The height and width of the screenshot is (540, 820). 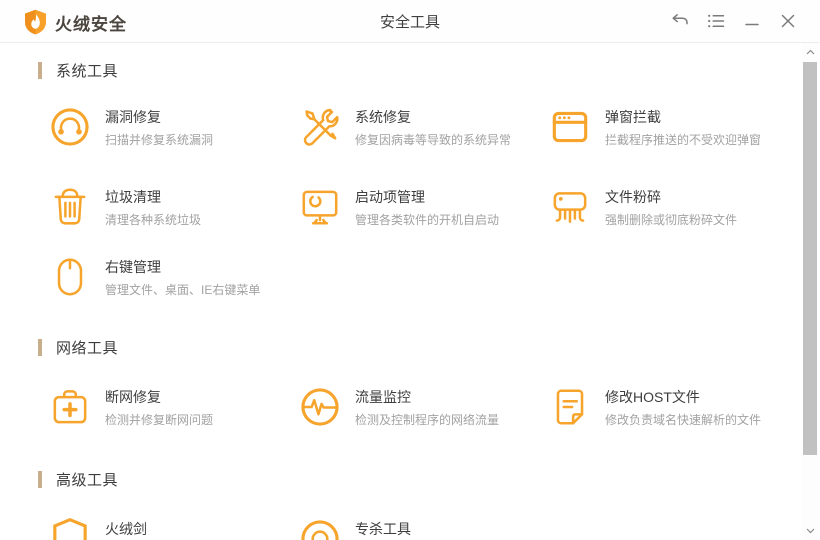 I want to click on scroll-down-arrow-icon, so click(x=810, y=531).